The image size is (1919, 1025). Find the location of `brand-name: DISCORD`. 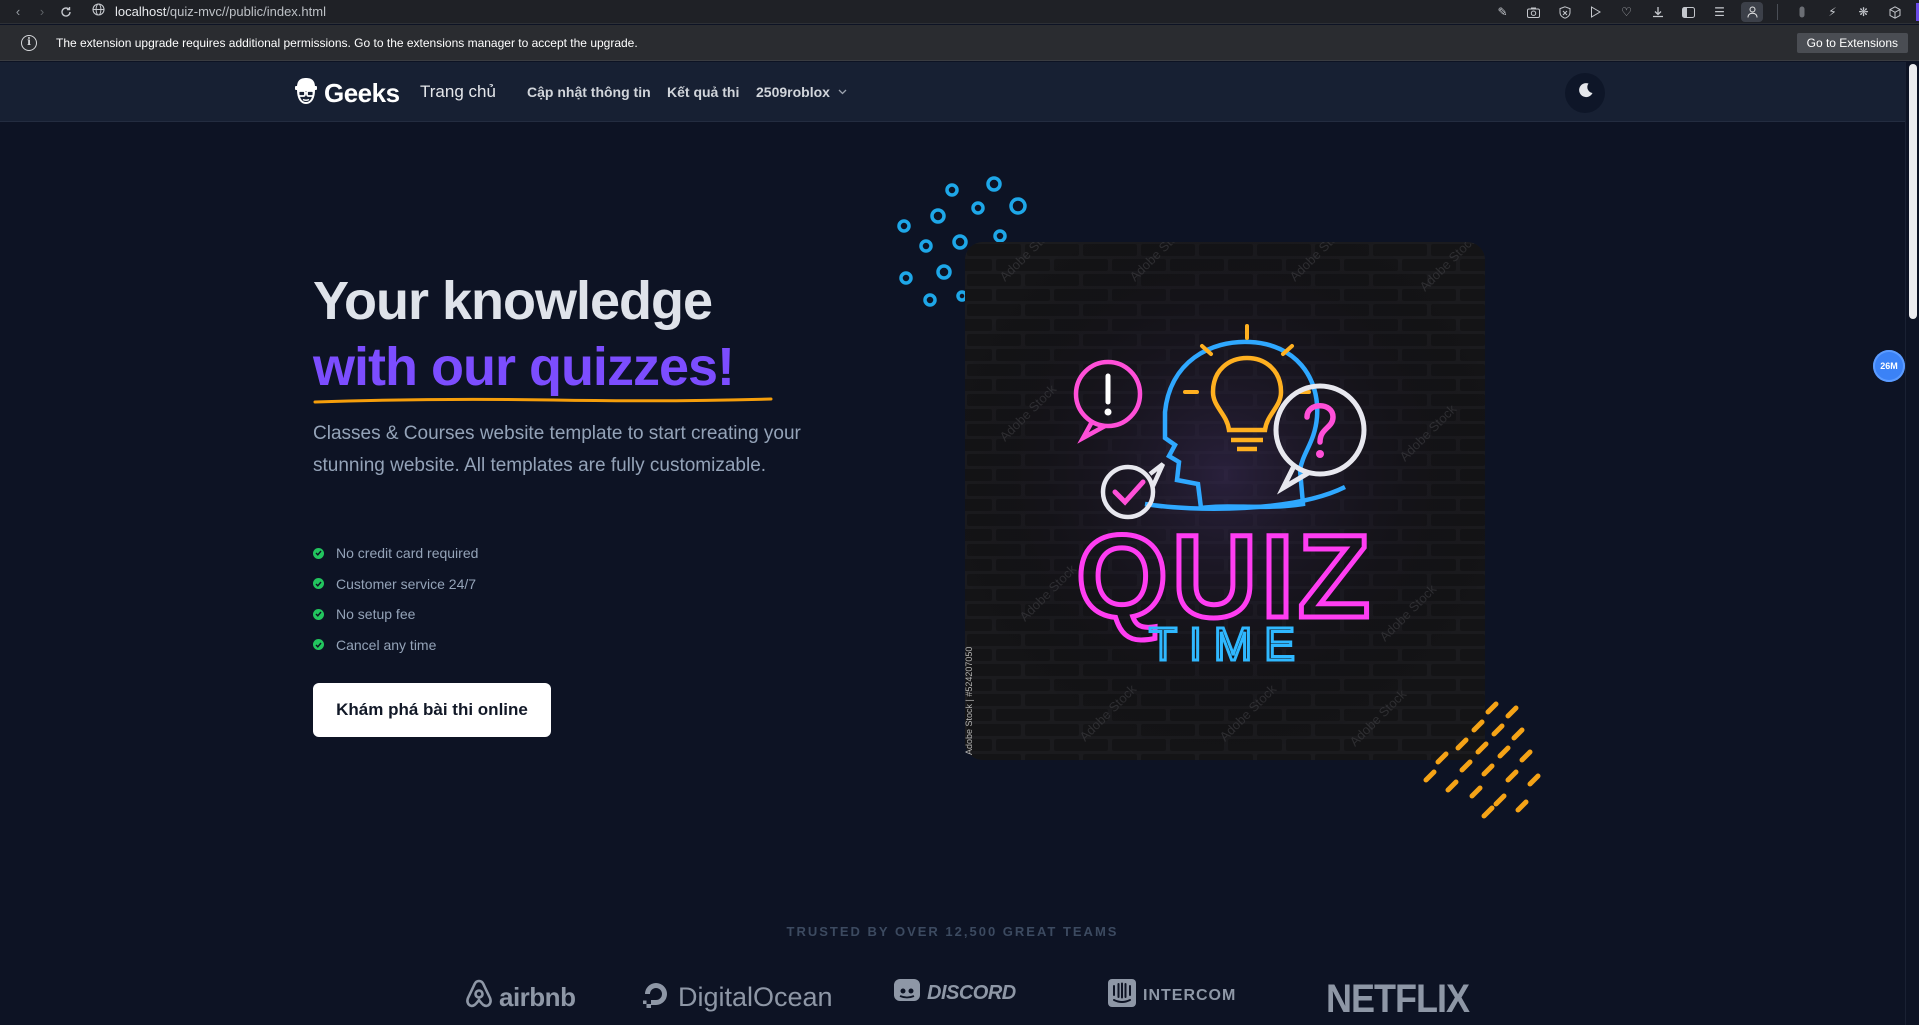

brand-name: DISCORD is located at coordinates (971, 992).